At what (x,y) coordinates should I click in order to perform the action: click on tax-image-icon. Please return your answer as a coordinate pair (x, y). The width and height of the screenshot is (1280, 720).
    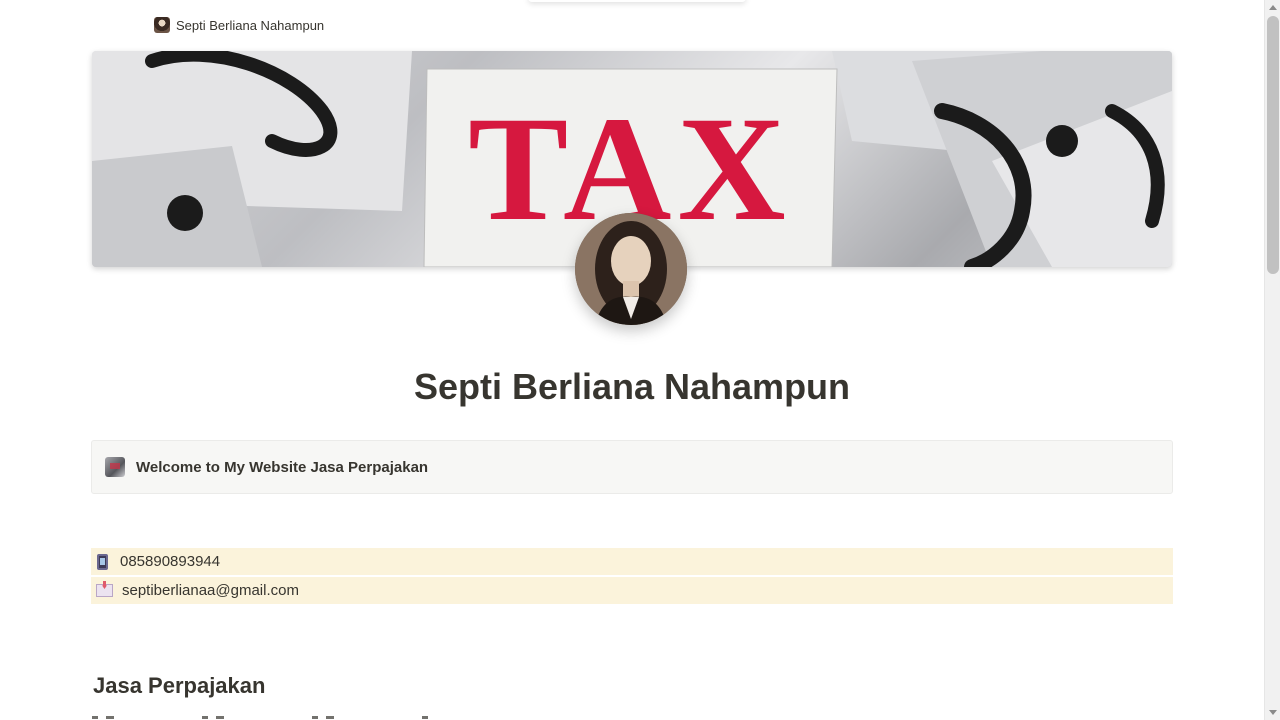
    Looking at the image, I should click on (115, 467).